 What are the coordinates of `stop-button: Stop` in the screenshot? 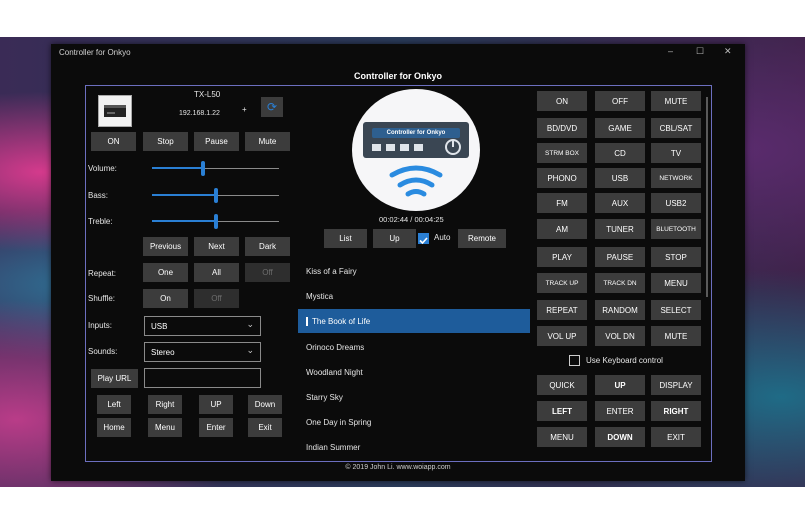 It's located at (165, 141).